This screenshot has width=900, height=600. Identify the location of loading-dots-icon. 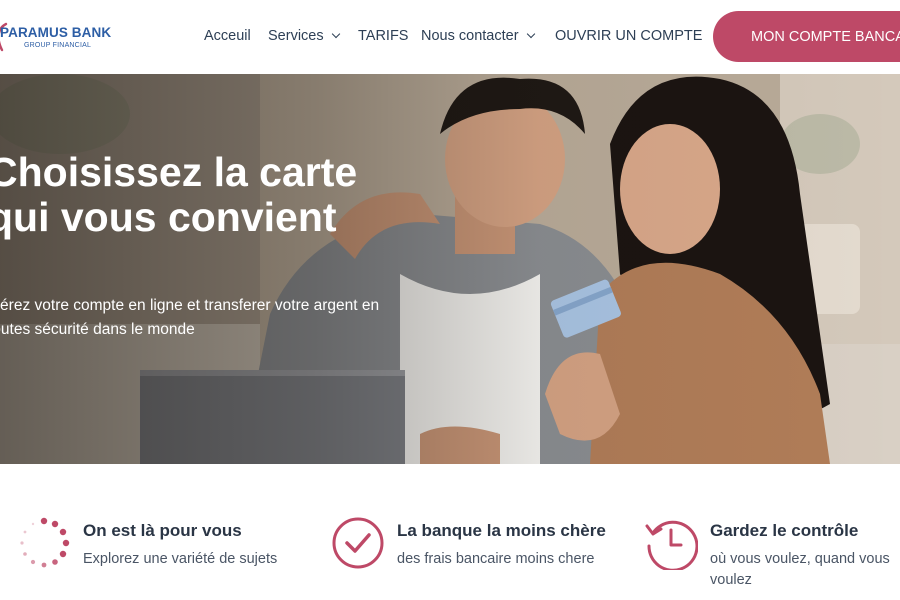
(45, 542).